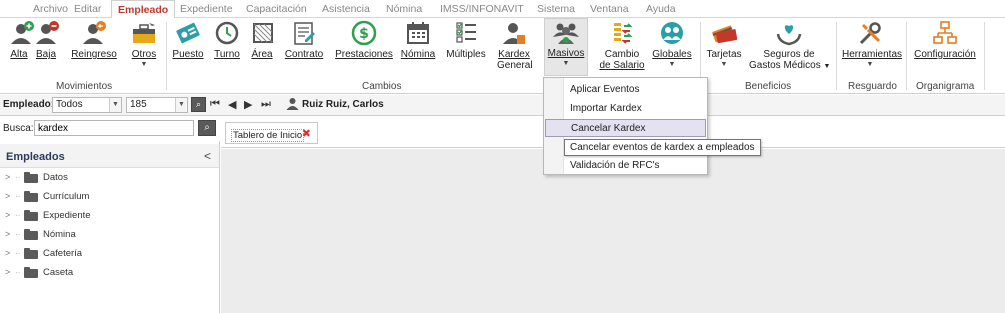 The image size is (1005, 313). Describe the element at coordinates (206, 9) in the screenshot. I see `menu-tab-expediente: Expediente` at that location.